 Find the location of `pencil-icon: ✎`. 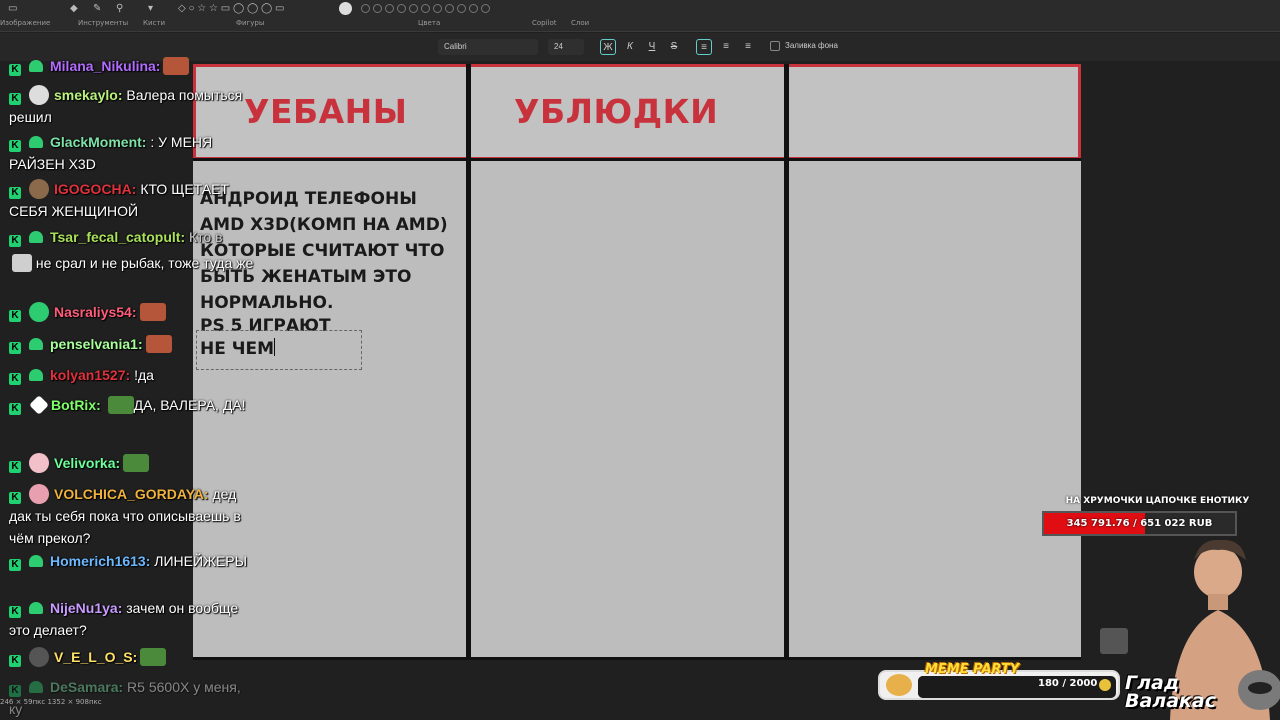

pencil-icon: ✎ is located at coordinates (97, 8).